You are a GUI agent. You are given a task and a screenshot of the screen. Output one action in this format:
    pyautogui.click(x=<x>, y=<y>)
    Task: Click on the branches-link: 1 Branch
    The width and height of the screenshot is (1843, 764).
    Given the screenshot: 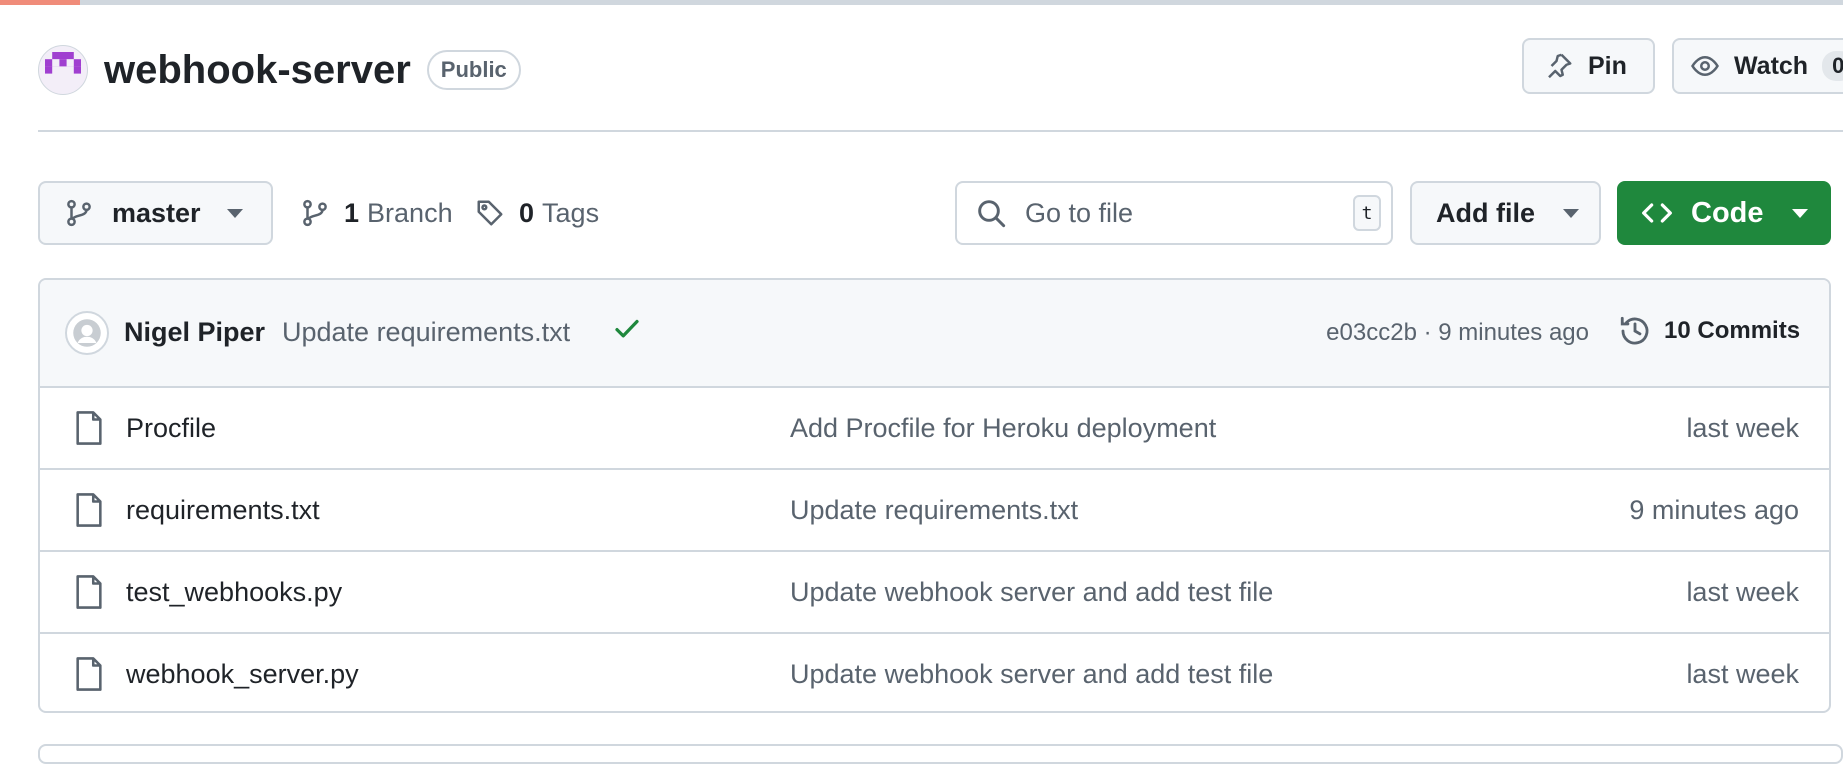 What is the action you would take?
    pyautogui.click(x=376, y=213)
    